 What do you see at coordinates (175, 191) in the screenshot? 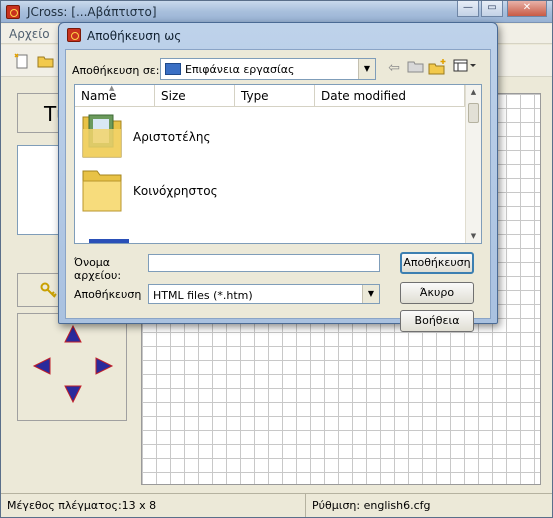
I see `file-name: Κοινόχρηστος` at bounding box center [175, 191].